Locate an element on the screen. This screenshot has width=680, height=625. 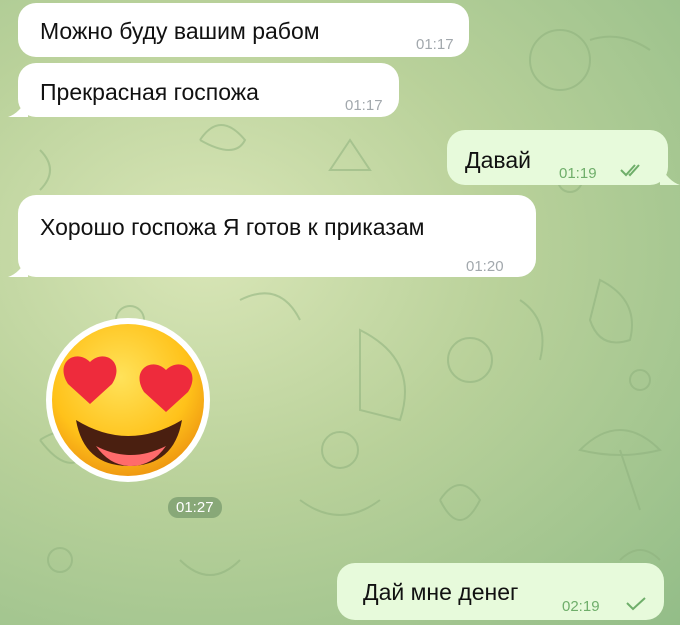
incoming-message-bubble: Прекрасная госпожа 01:17 is located at coordinates (208, 90).